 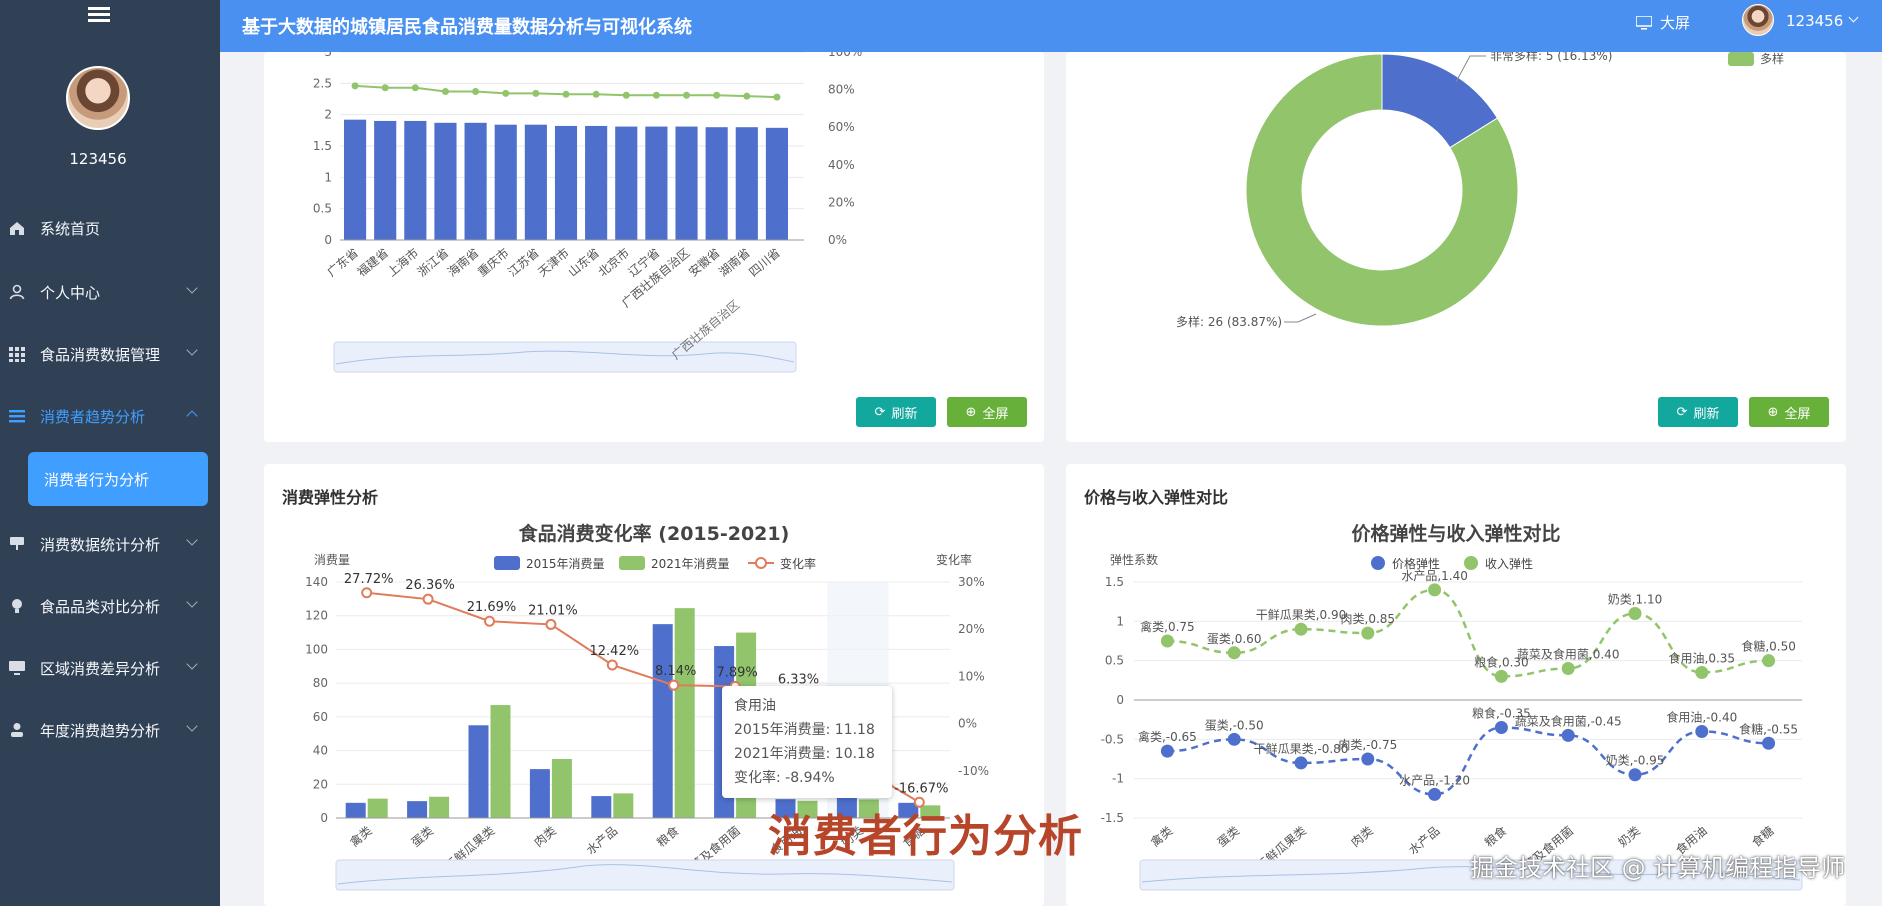 I want to click on y2-tick-label: 10%, so click(x=971, y=676).